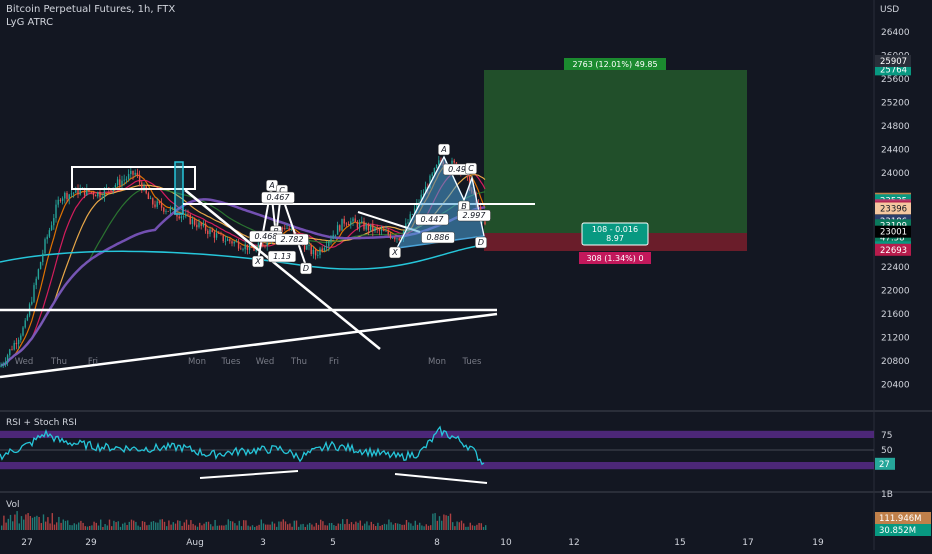 The width and height of the screenshot is (932, 554). Describe the element at coordinates (895, 127) in the screenshot. I see `price-tick: 24800` at that location.